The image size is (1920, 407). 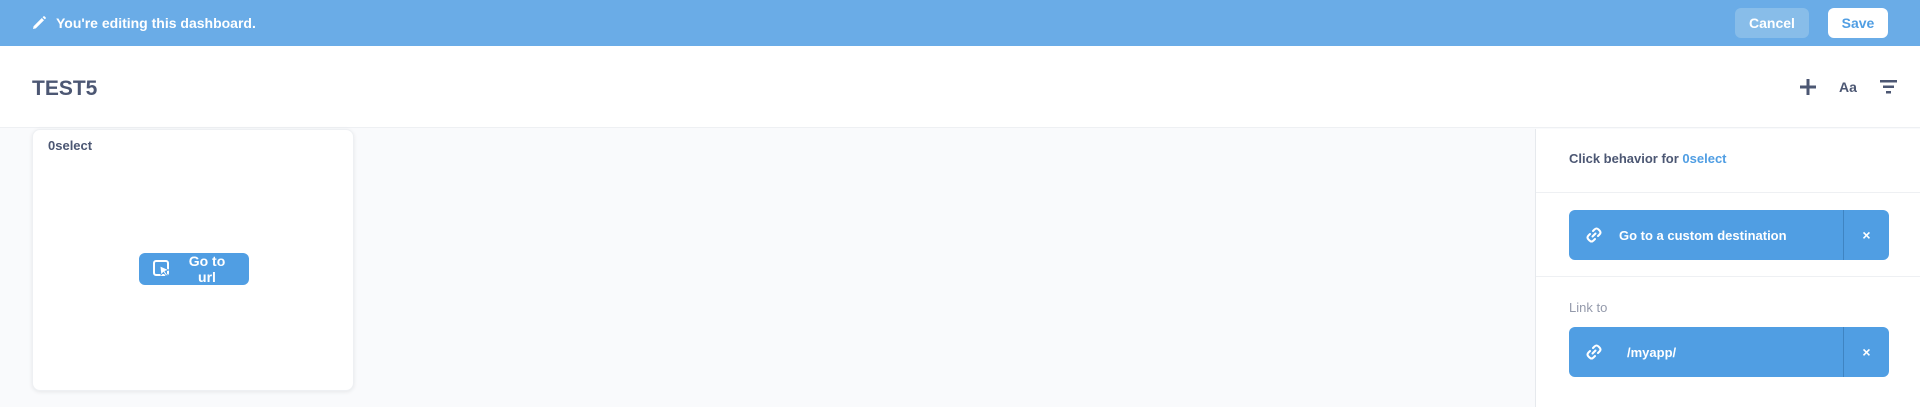 I want to click on click-behavior-prefix: Click behavior for, so click(x=1626, y=158).